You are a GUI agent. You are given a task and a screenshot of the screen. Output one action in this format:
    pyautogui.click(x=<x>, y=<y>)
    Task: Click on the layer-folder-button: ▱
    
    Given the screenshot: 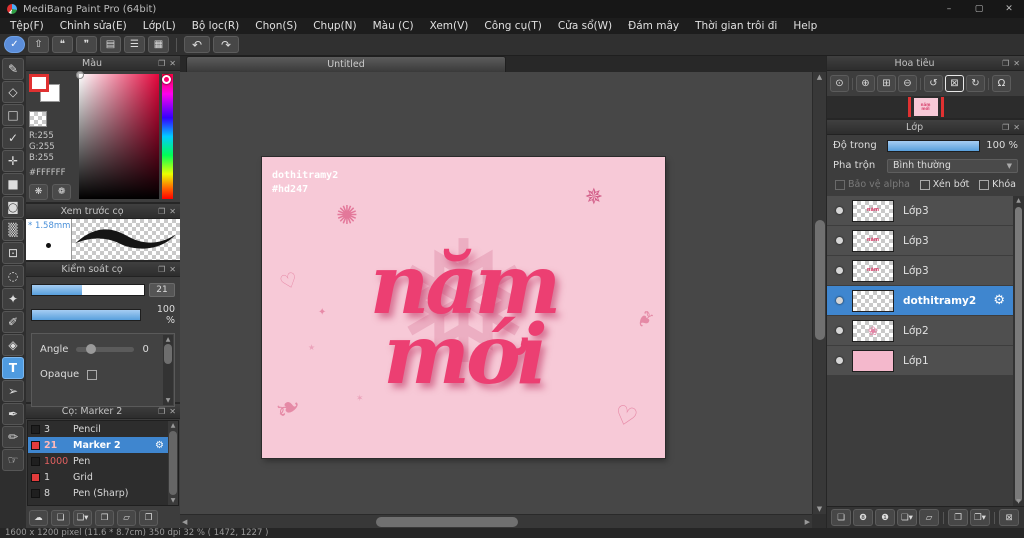 What is the action you would take?
    pyautogui.click(x=929, y=517)
    